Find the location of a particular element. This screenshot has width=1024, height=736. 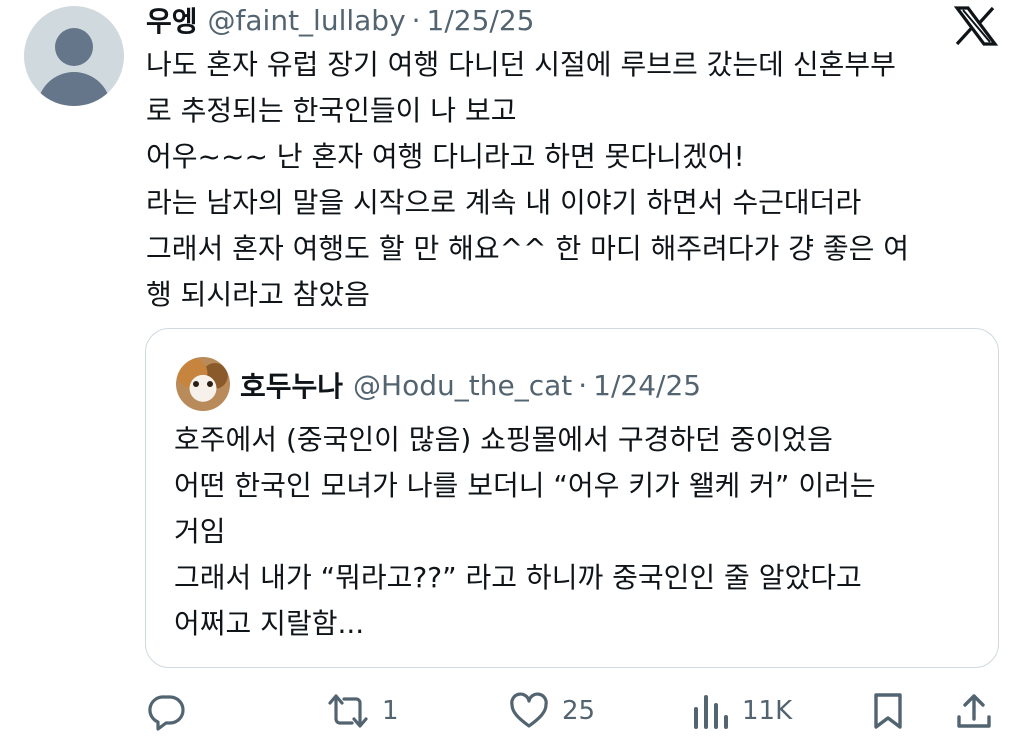

tweet-line: 행 되시라고 참았음 is located at coordinates (258, 294).